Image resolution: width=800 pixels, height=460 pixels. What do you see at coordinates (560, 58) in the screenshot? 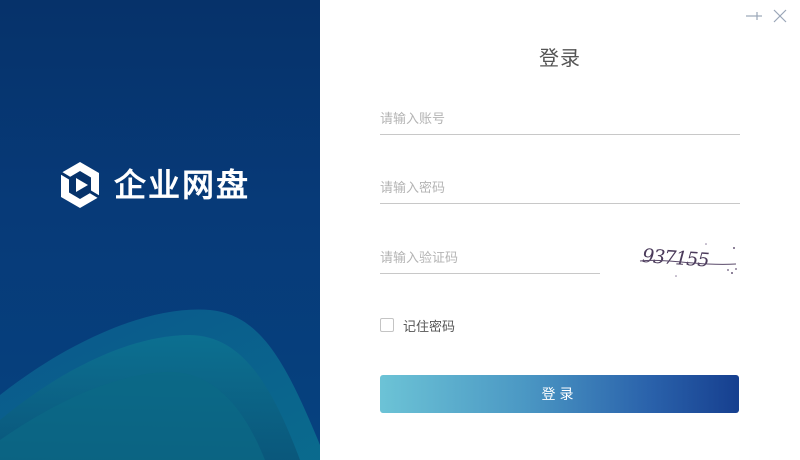
I see `login-title: 登录` at bounding box center [560, 58].